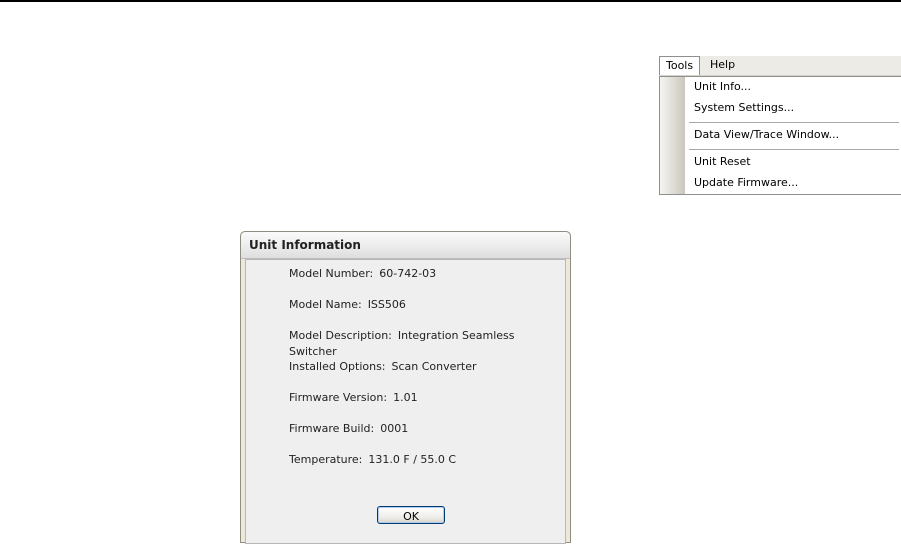 The height and width of the screenshot is (544, 901). I want to click on menu-bar: Tools Help, so click(780, 66).